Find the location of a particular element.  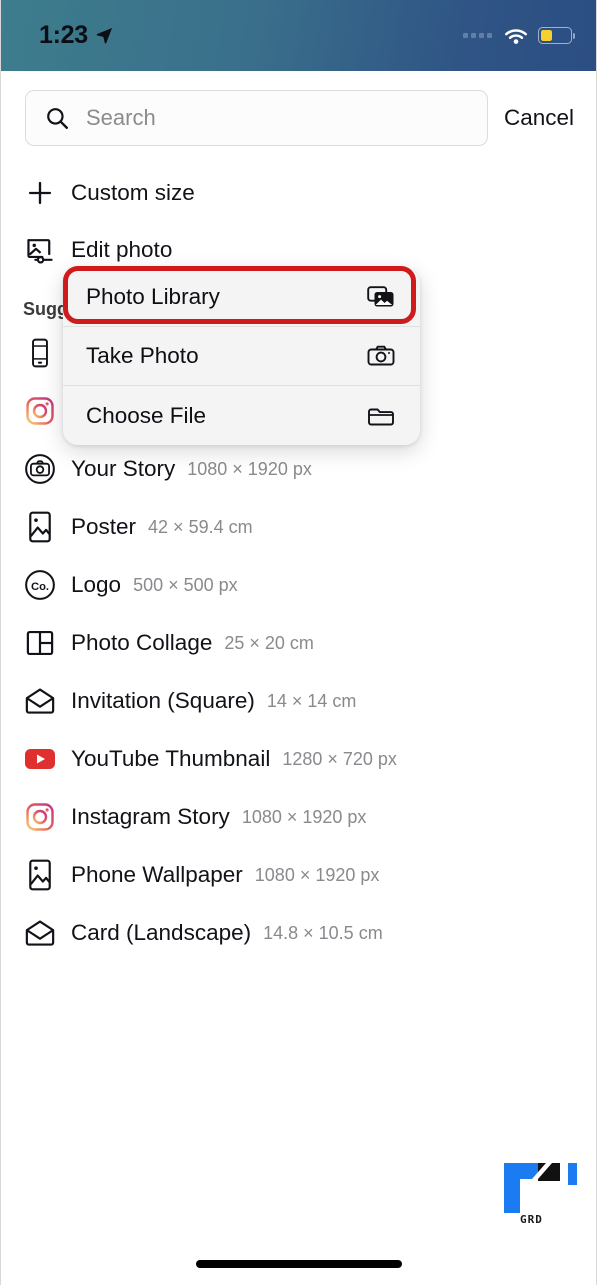

cellular-signal-icon is located at coordinates (477, 35).